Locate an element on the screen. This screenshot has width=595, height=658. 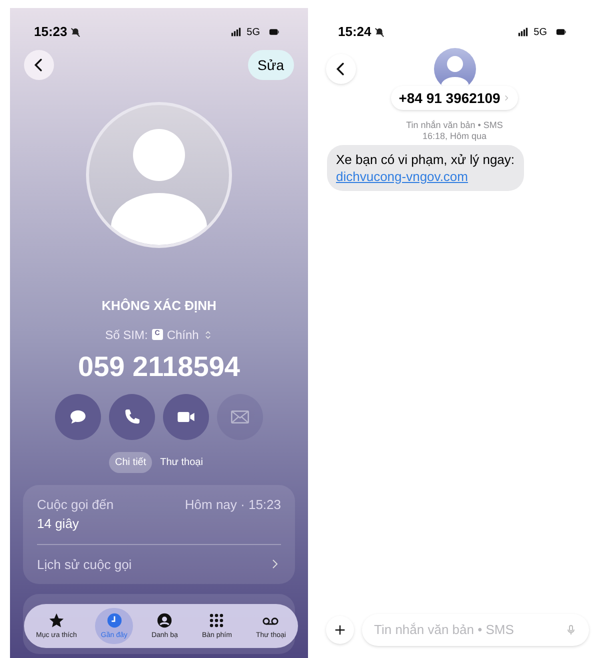
message-input-field: Tin nhắn văn bản • SMS is located at coordinates (469, 630).